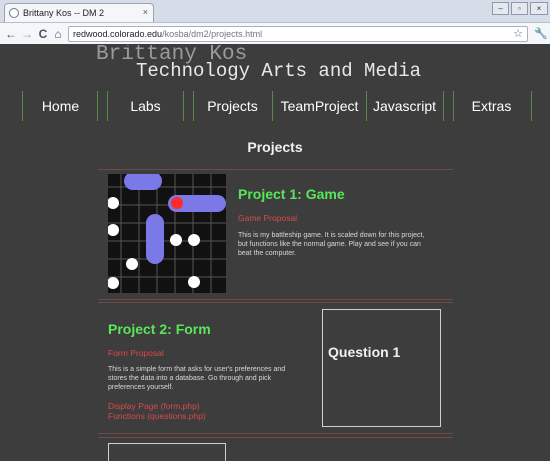  I want to click on functions-link: Functions (questions.php), so click(157, 416).